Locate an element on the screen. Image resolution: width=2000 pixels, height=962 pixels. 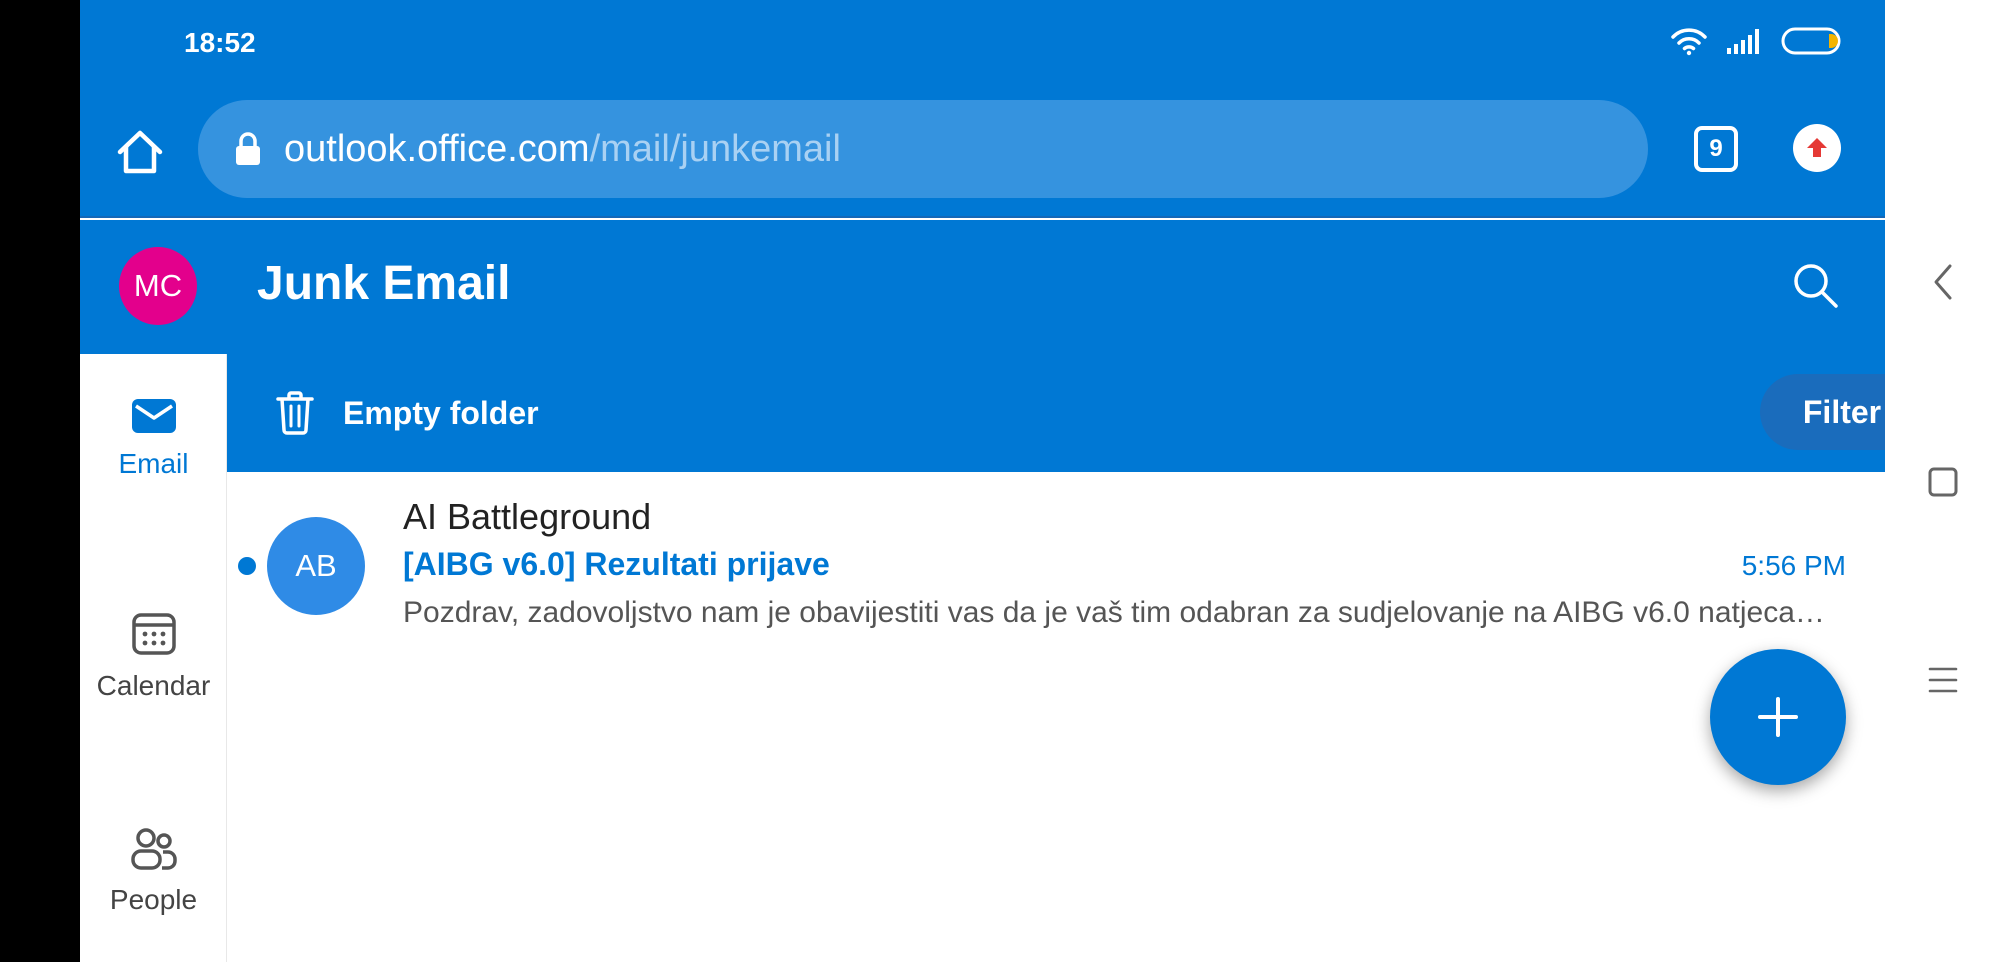
message-subject: [AIBG v6.0] Rezultati prijave is located at coordinates (616, 564).